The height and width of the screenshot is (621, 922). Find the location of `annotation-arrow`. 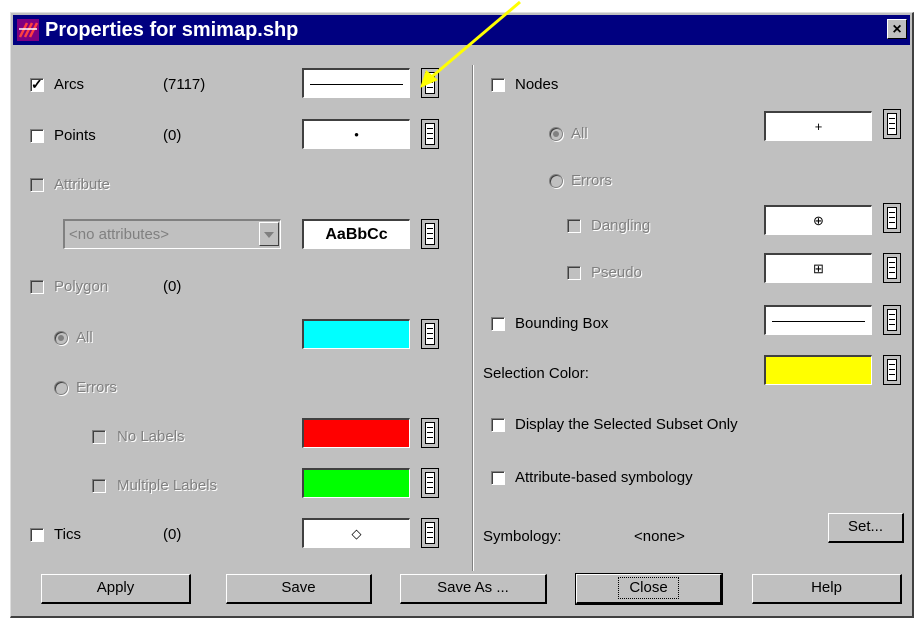

annotation-arrow is located at coordinates (470, 44).